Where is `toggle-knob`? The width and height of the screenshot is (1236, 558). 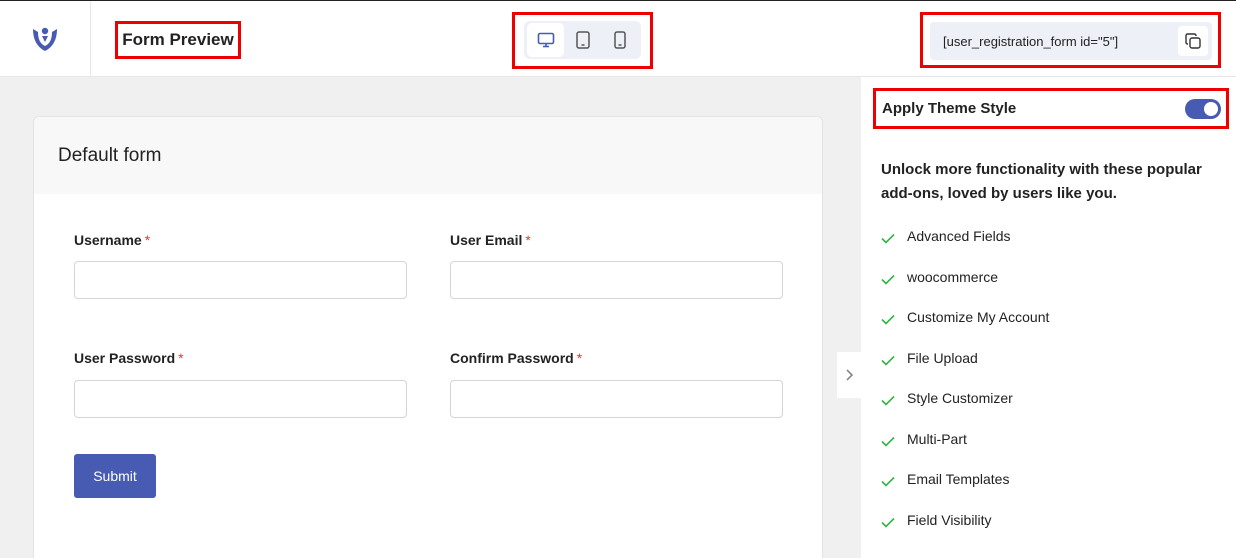
toggle-knob is located at coordinates (1211, 109).